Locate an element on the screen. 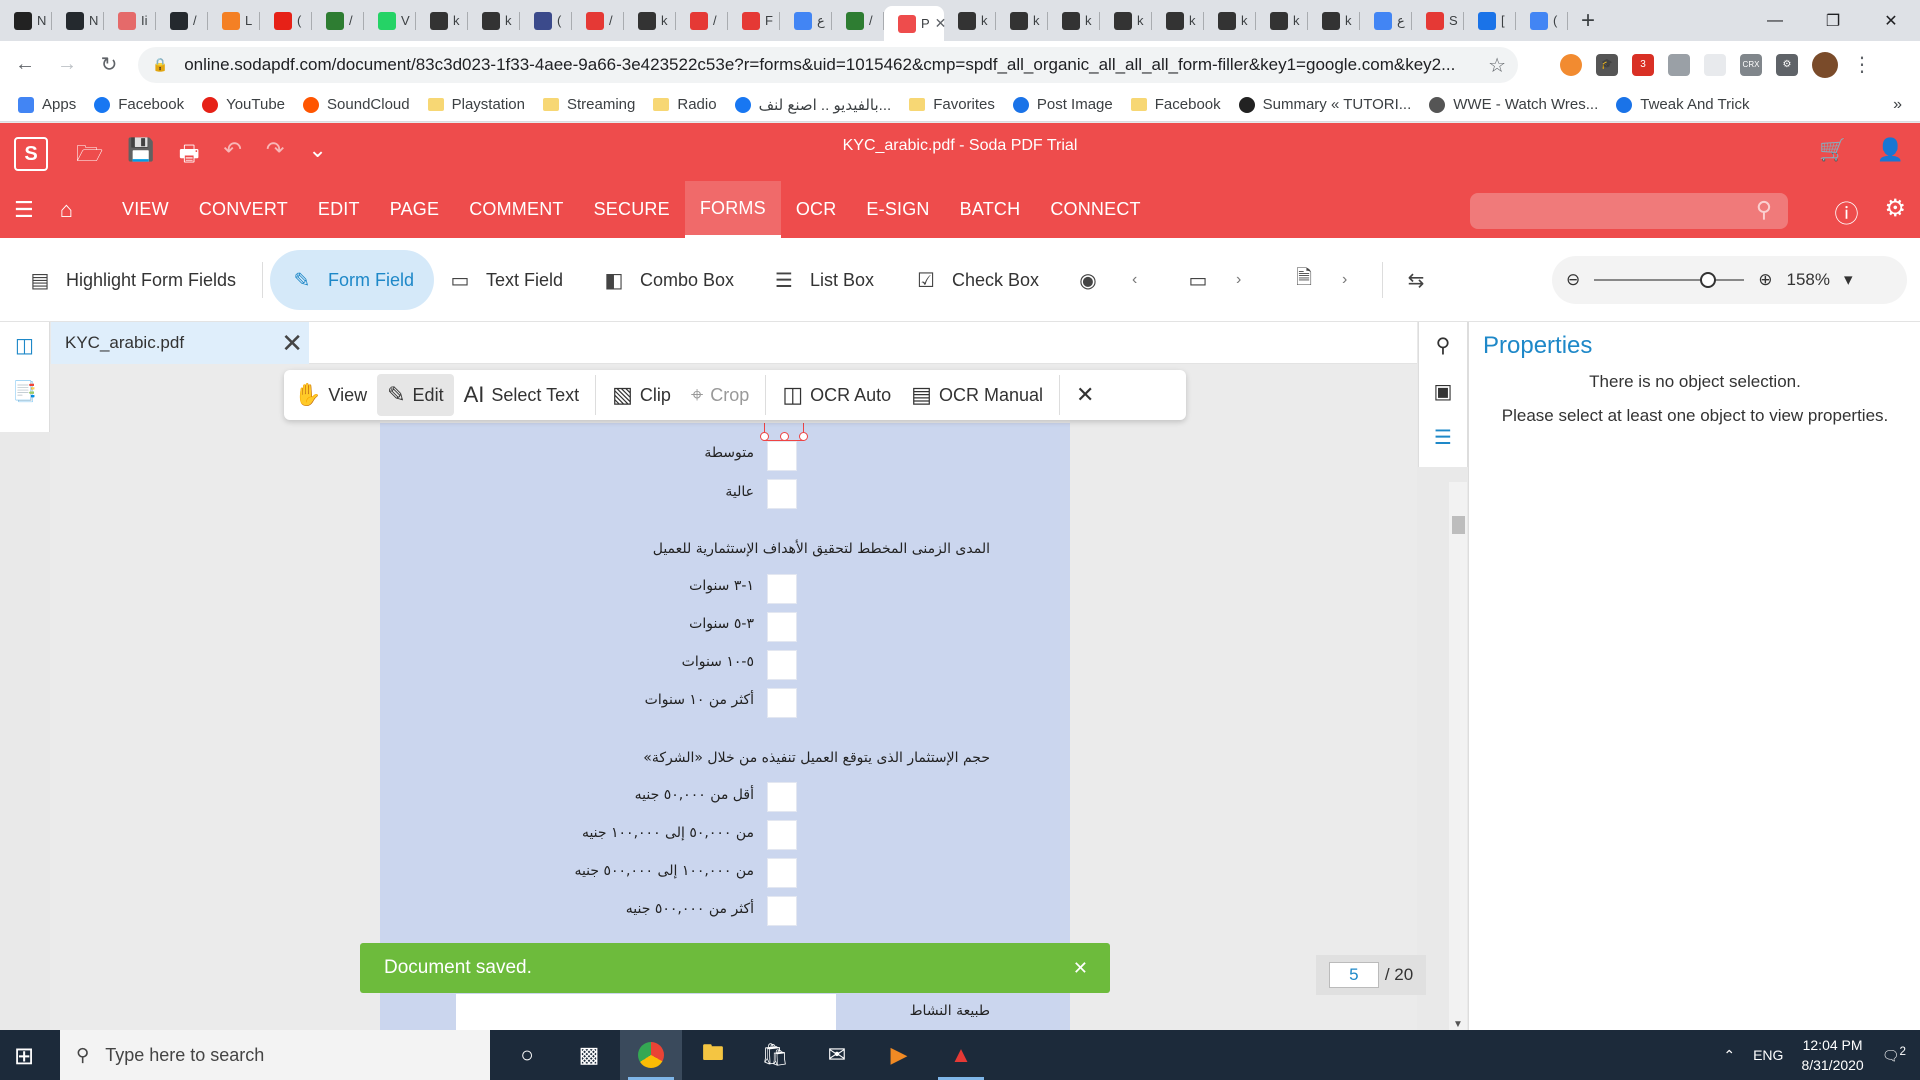  bookmark-panel-icon: 📑 is located at coordinates (24, 391).